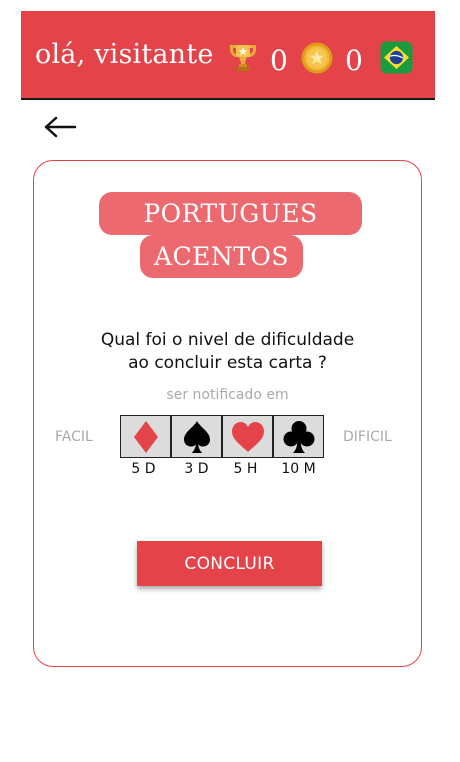  I want to click on easy-label: FACIL, so click(74, 437).